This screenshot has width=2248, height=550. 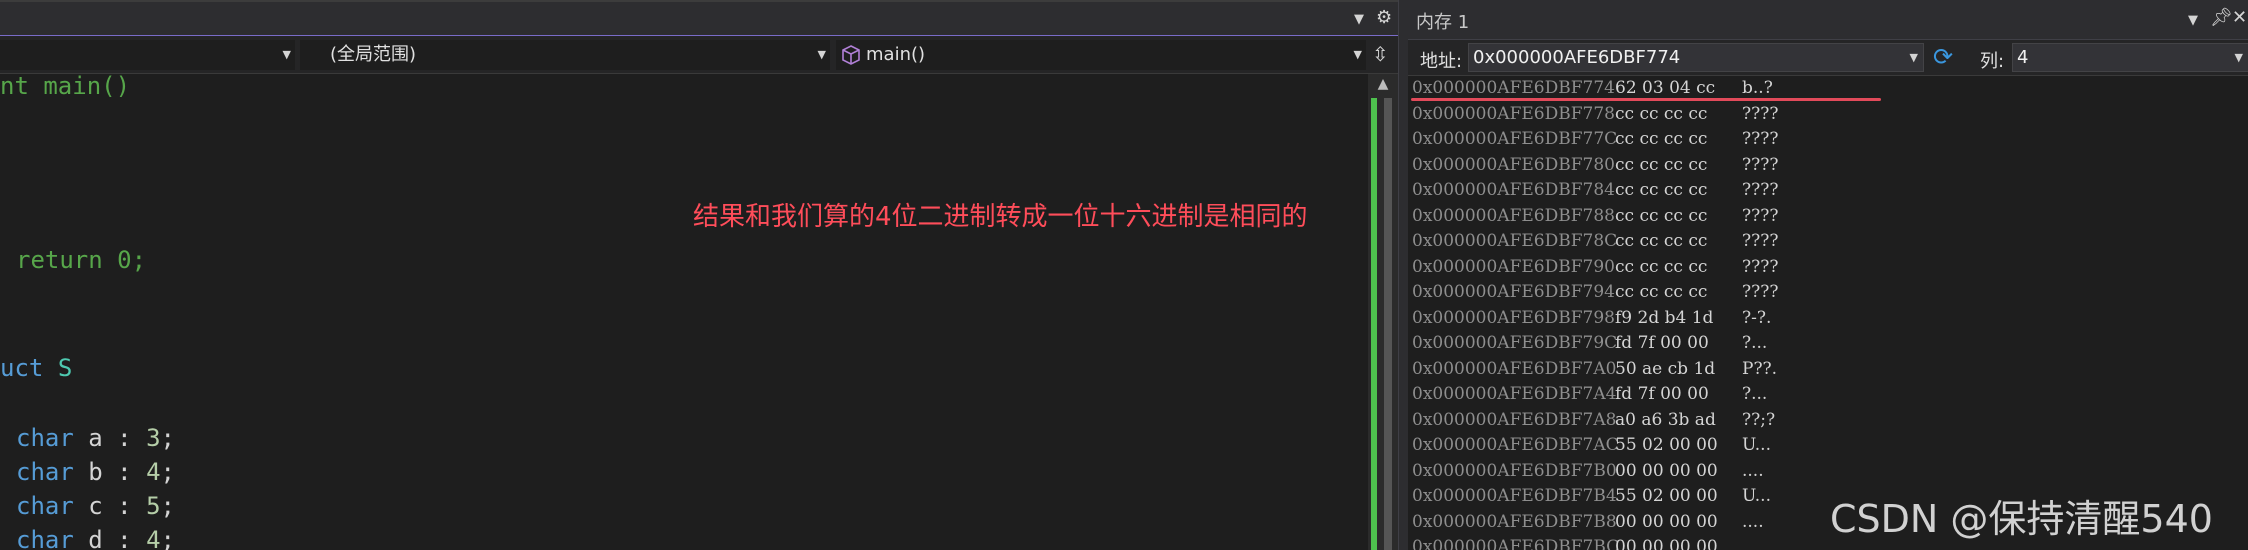 I want to click on memory-bytes: 55 02 00 00, so click(x=1666, y=496).